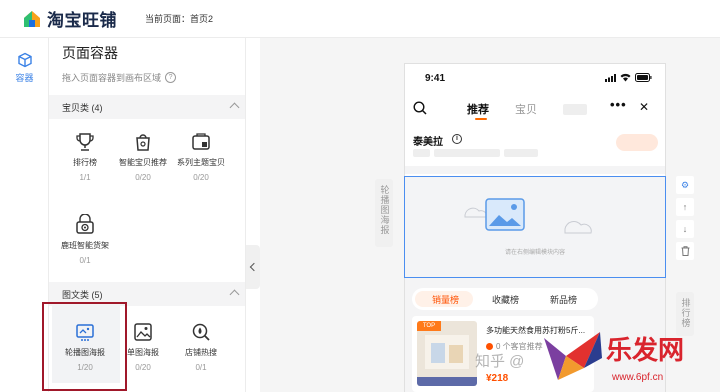  What do you see at coordinates (201, 346) in the screenshot?
I see `component-hot-search: 店铺热搜 0/1` at bounding box center [201, 346].